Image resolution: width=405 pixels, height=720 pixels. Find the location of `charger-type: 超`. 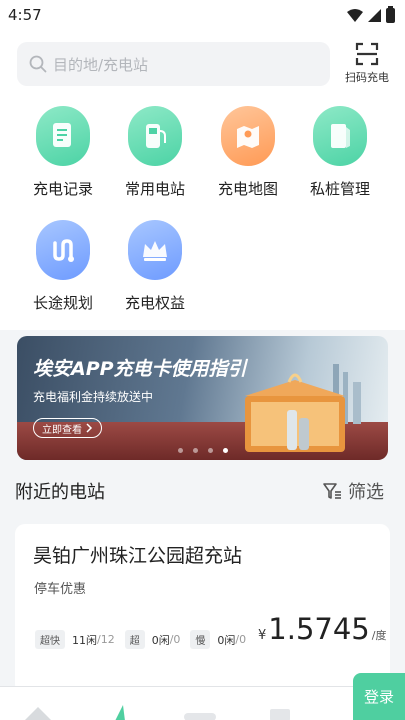

charger-type: 超 is located at coordinates (134, 639).